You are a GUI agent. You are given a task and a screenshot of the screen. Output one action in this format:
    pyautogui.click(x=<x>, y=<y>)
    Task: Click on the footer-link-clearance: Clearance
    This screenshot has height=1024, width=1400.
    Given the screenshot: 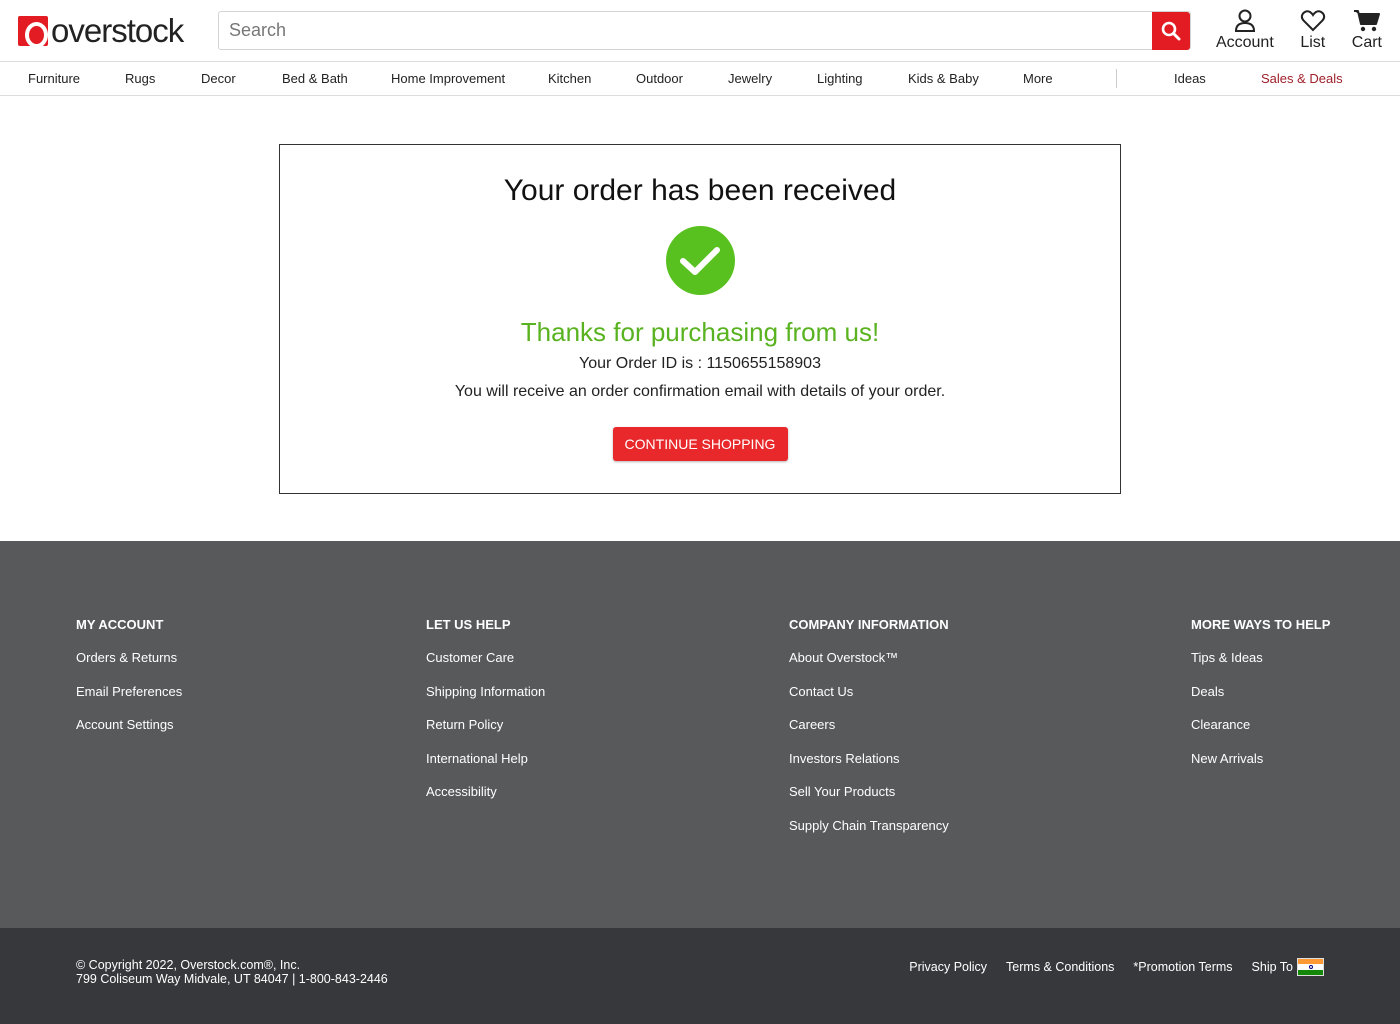 What is the action you would take?
    pyautogui.click(x=1260, y=725)
    